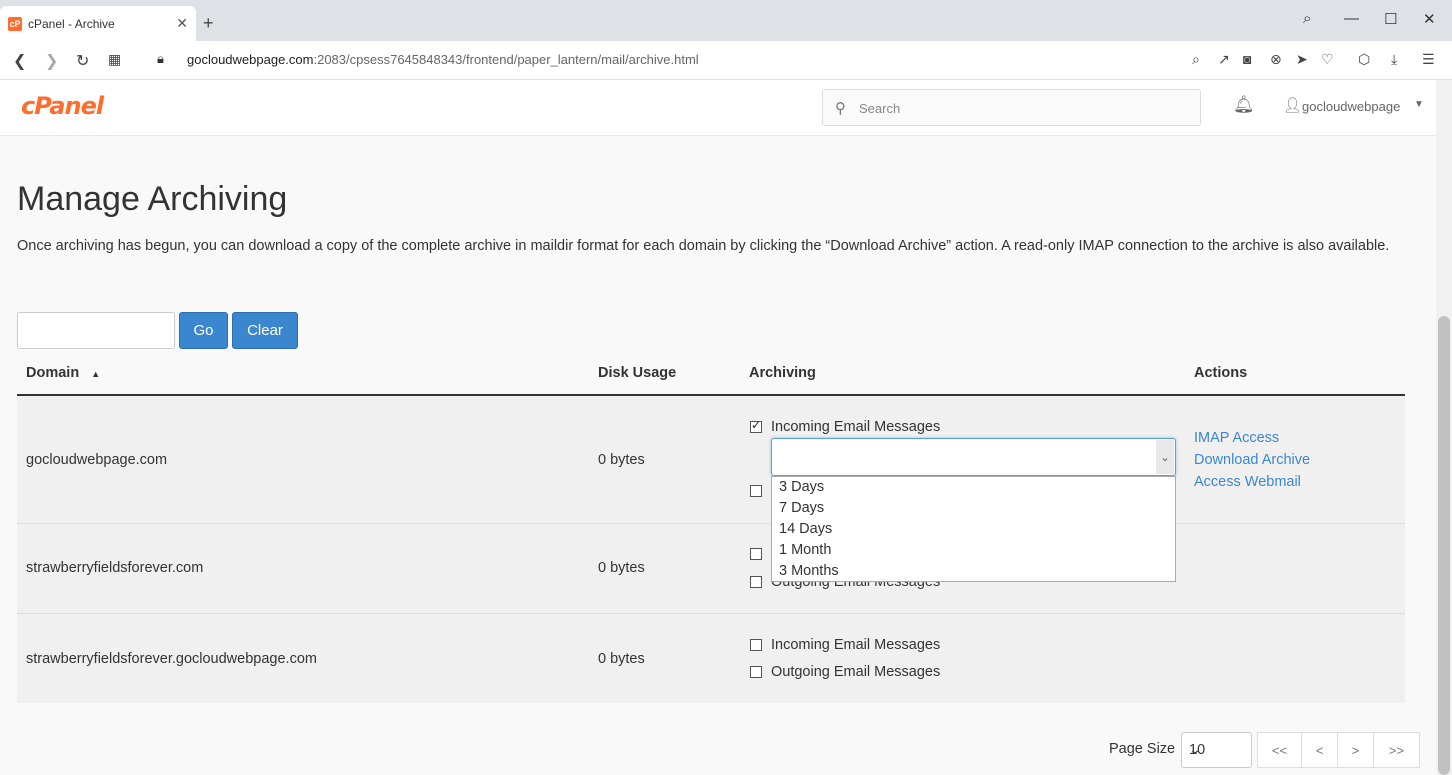  I want to click on user-icon: 👤︎, so click(1293, 105).